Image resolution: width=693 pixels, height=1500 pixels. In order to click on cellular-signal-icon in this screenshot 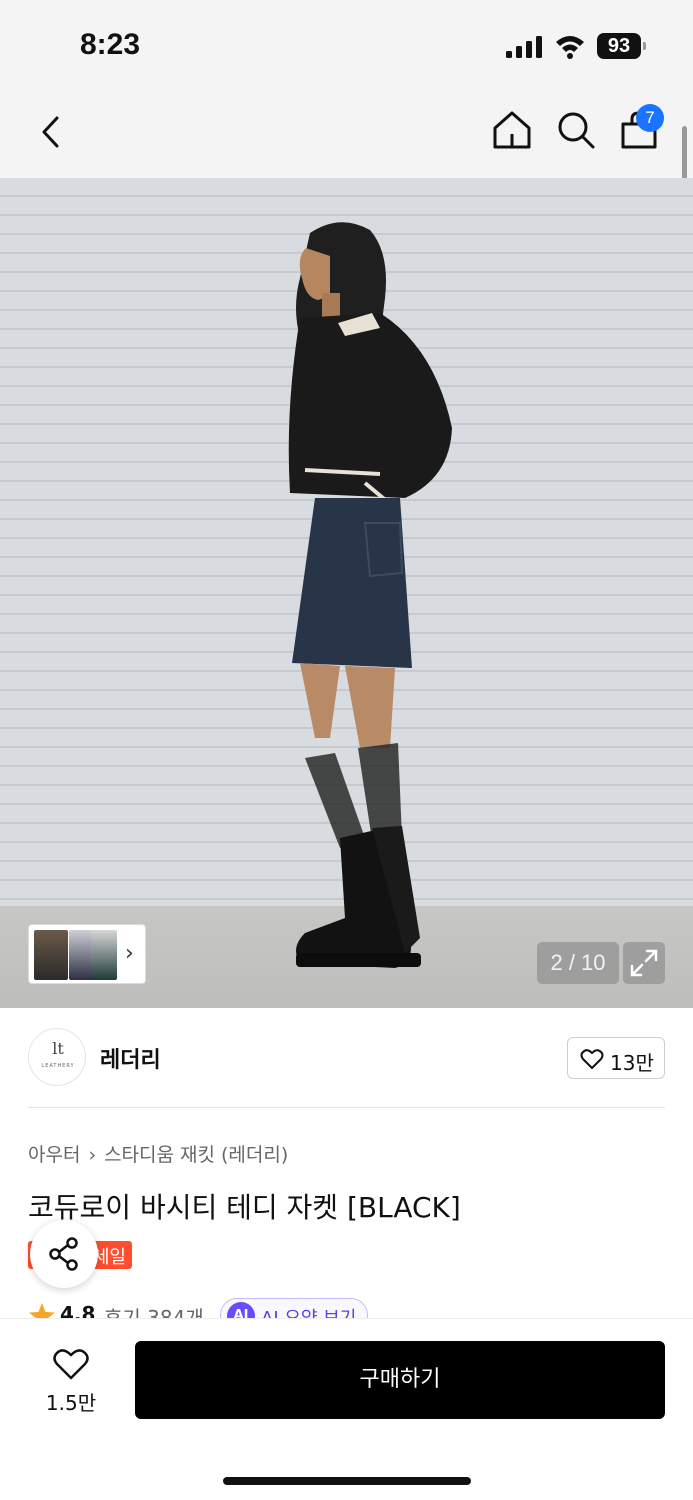, I will do `click(524, 47)`.